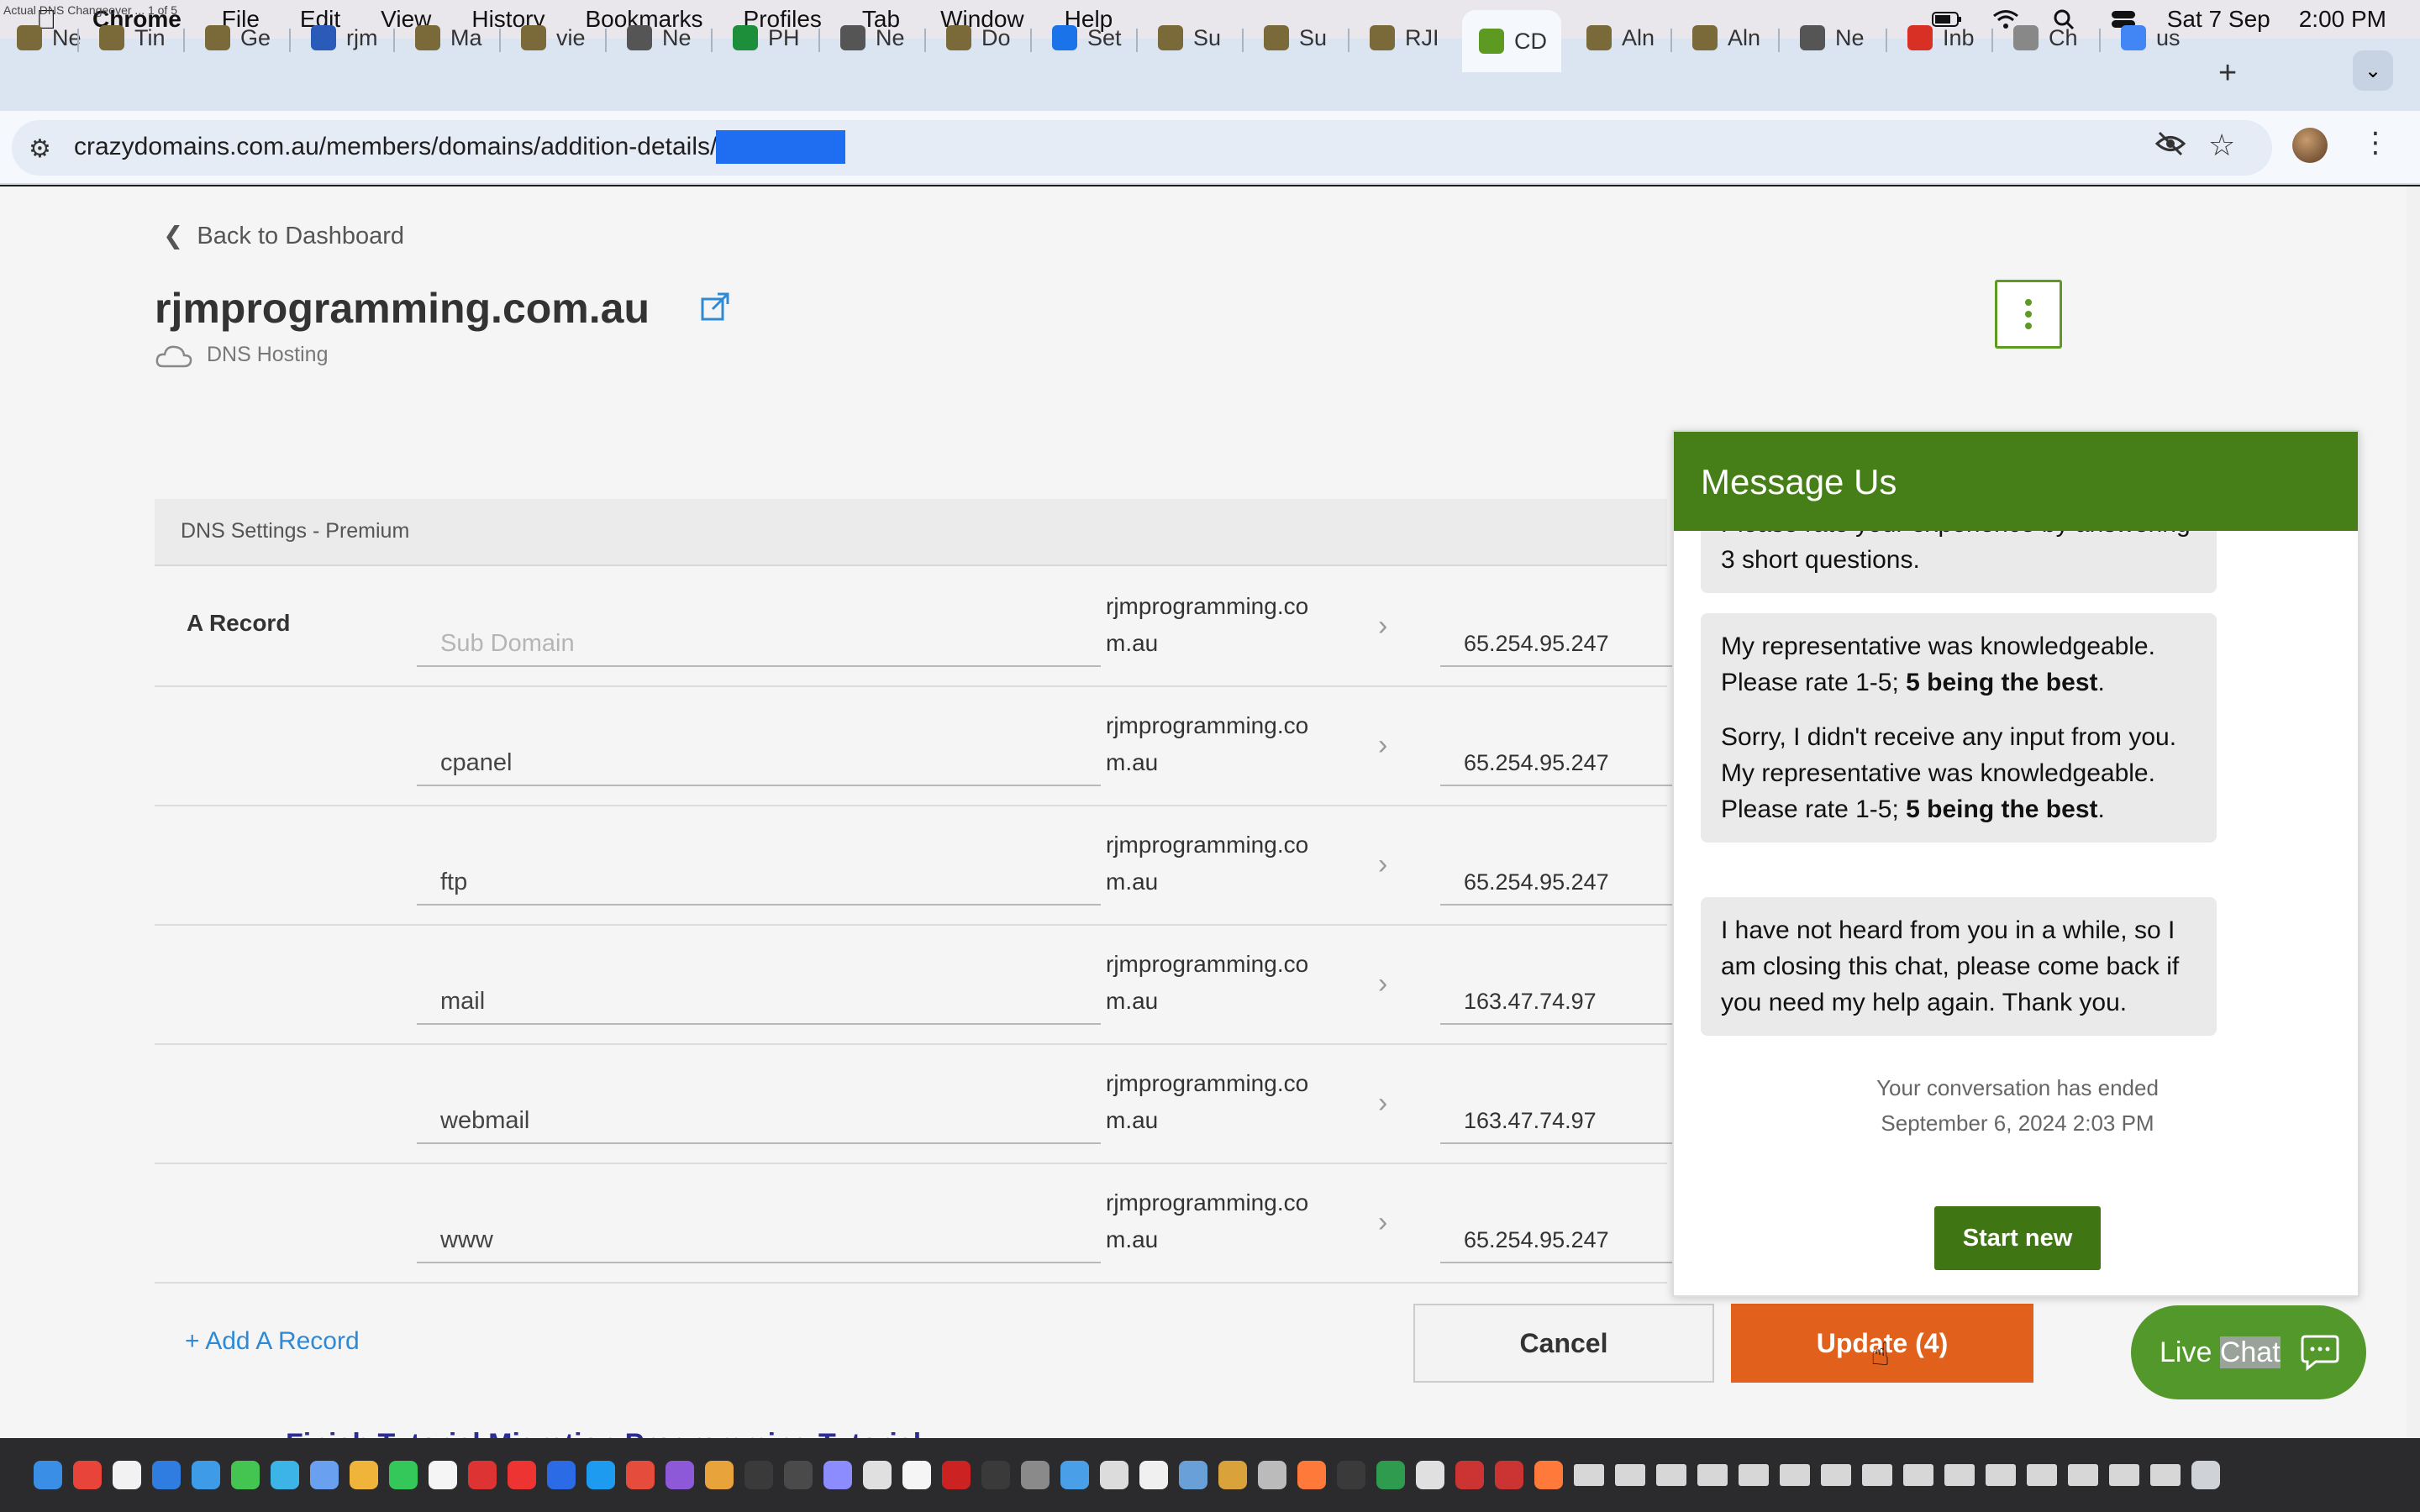  Describe the element at coordinates (2413, 812) in the screenshot. I see `scrollbar` at that location.